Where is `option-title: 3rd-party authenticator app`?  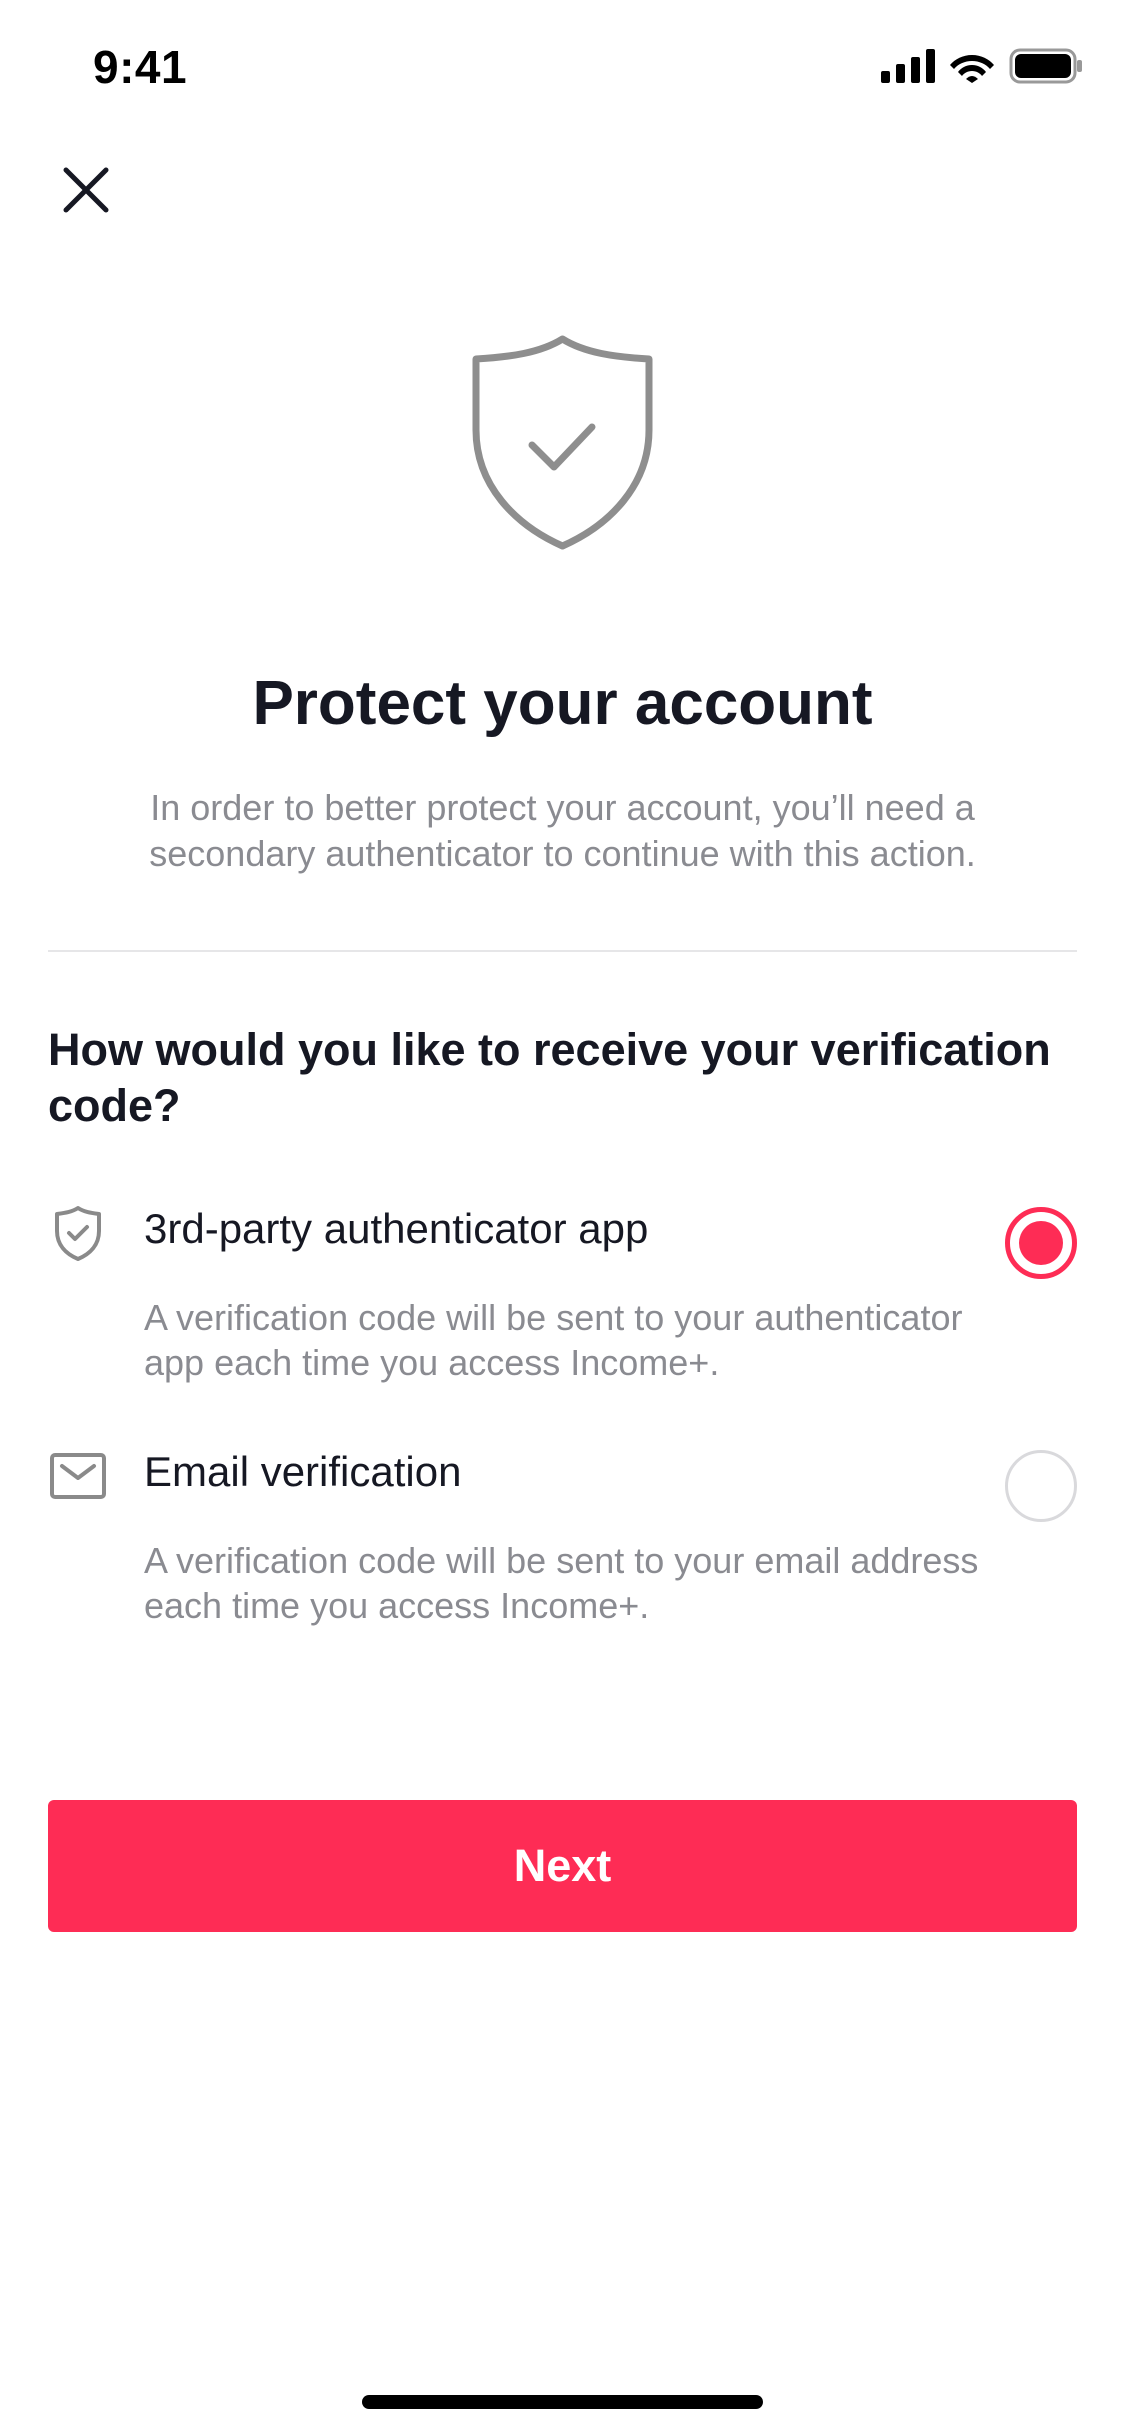
option-title: 3rd-party authenticator app is located at coordinates (396, 1228).